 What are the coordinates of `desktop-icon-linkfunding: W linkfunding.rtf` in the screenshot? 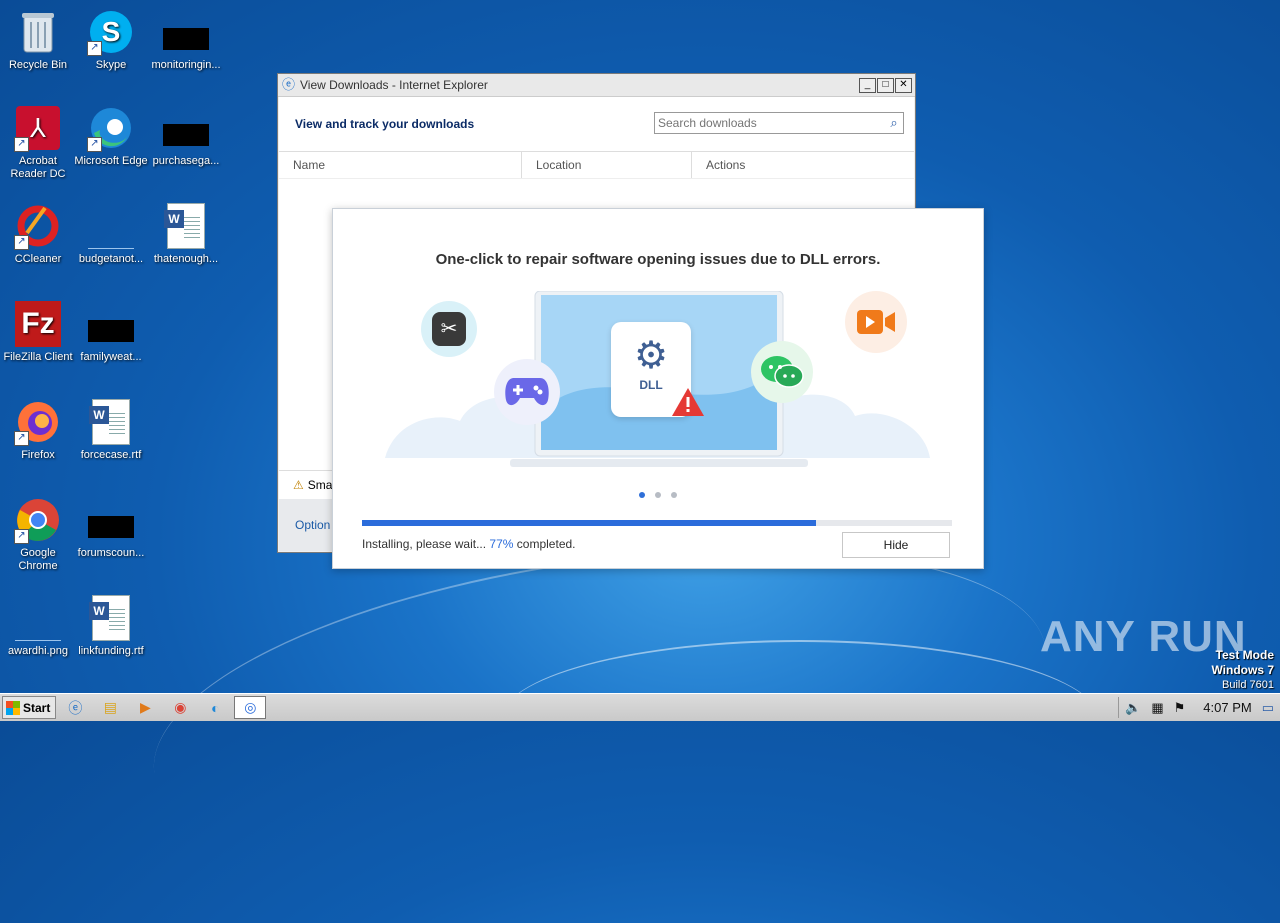 It's located at (111, 626).